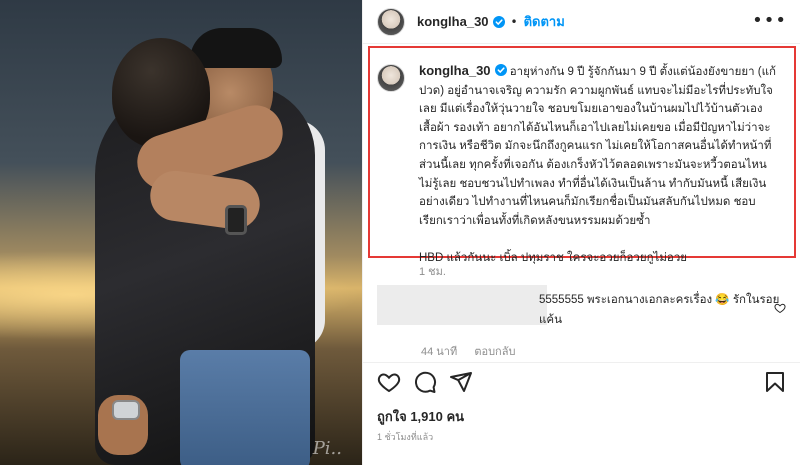  I want to click on post-time: 1 ชั่วโมงที่แล้ว, so click(405, 437).